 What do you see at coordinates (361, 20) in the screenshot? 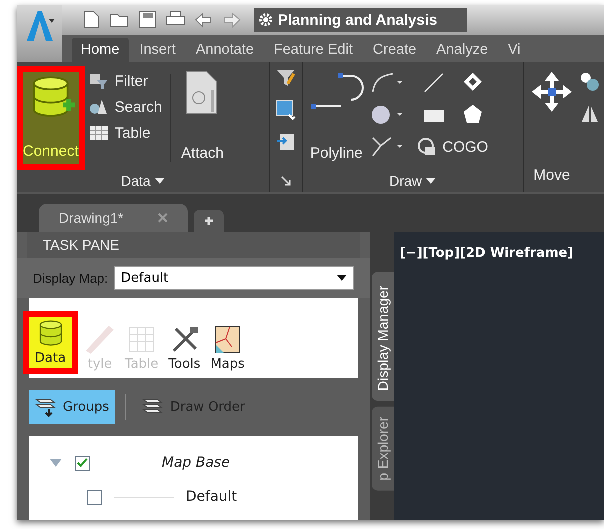
I see `workspace-dropdown: Planning and Analysis` at bounding box center [361, 20].